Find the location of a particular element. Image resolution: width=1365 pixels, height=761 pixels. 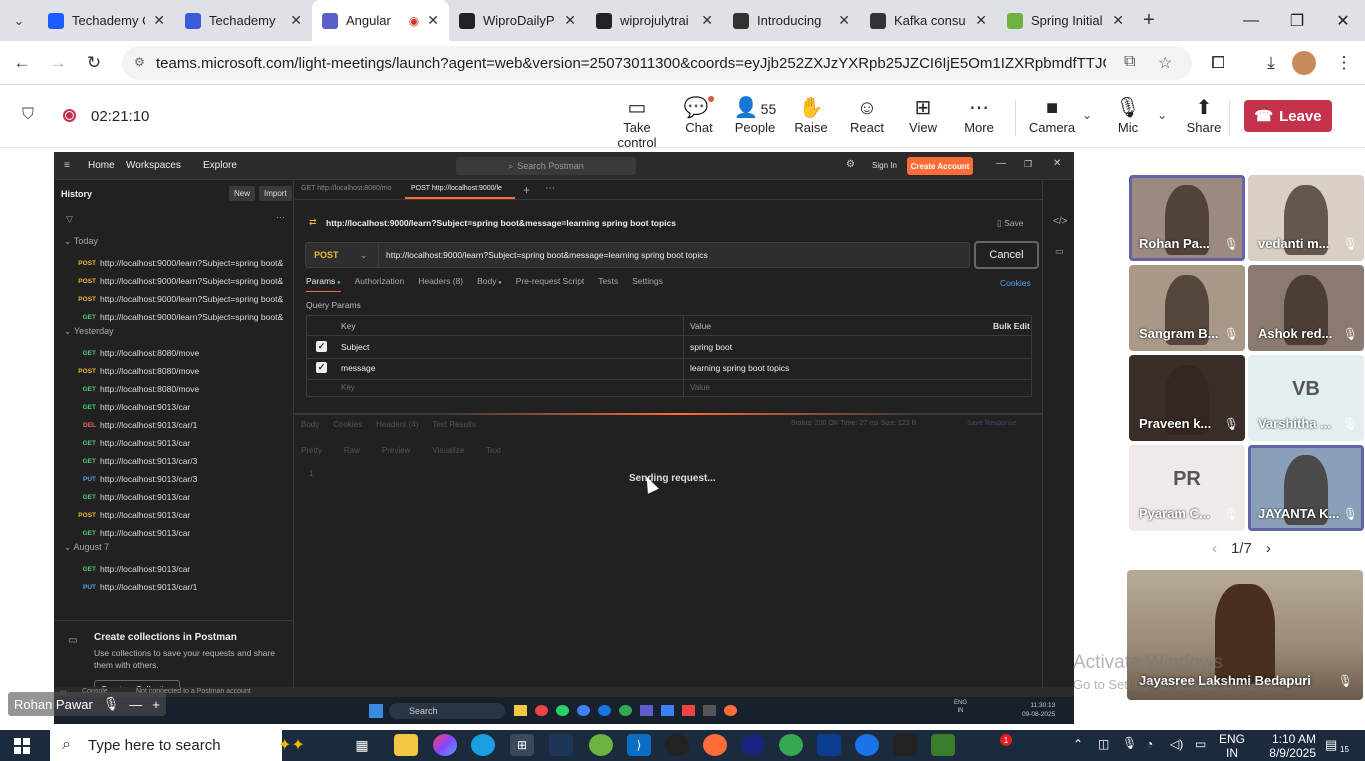

history-item: POST http://localhost:9013/car is located at coordinates (174, 515).